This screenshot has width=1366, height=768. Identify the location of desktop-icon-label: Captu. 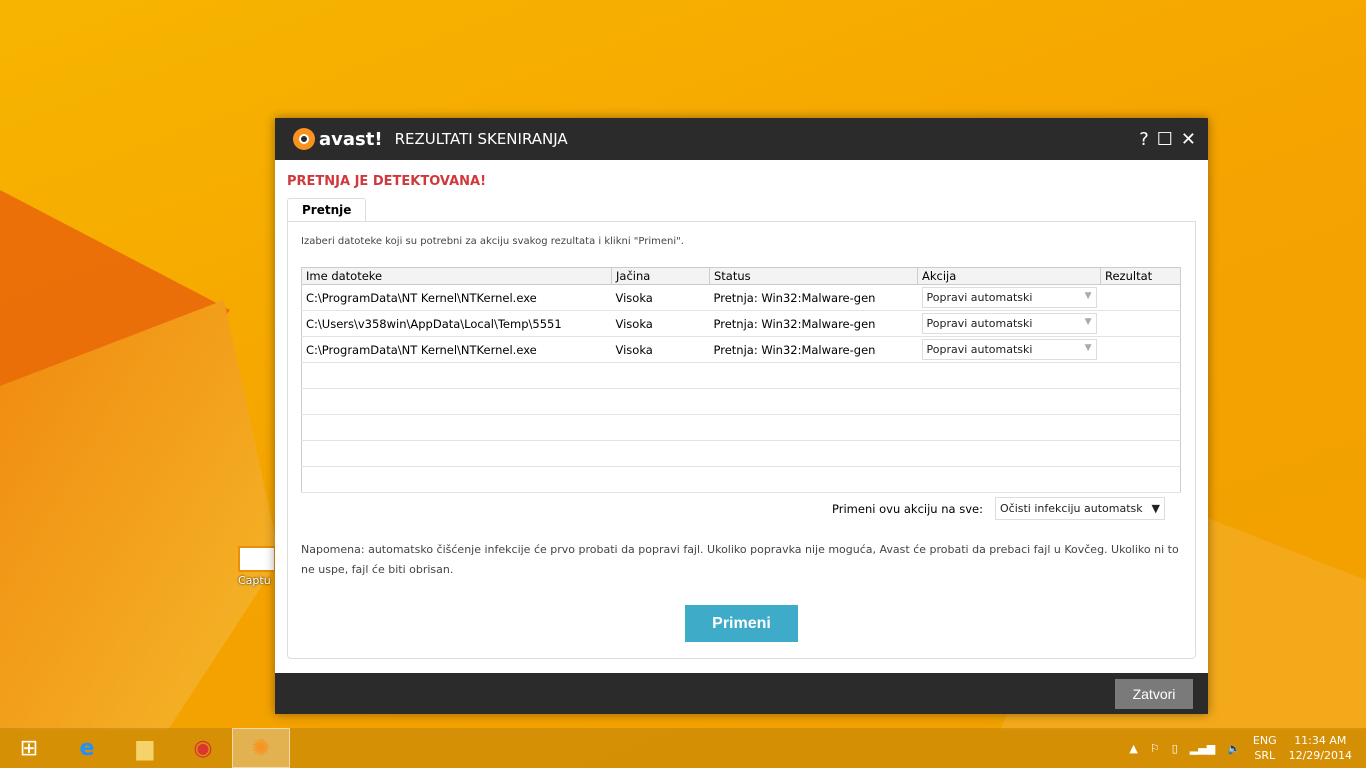
(254, 580).